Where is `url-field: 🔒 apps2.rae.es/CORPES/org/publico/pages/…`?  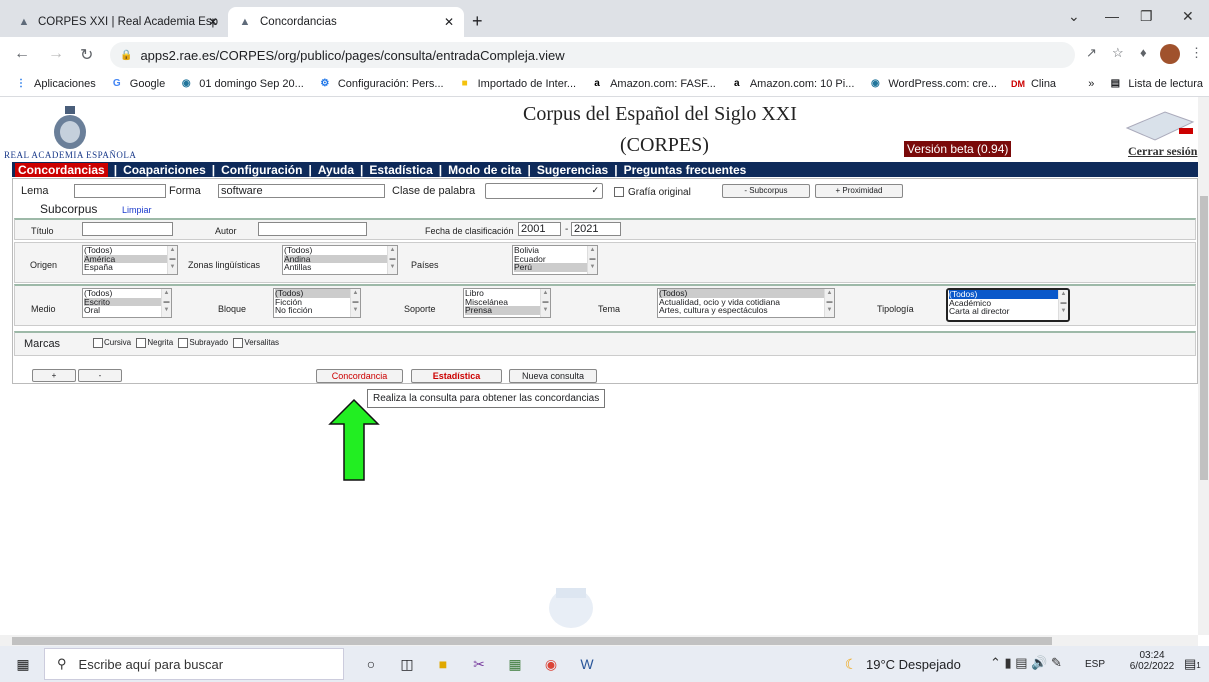 url-field: 🔒 apps2.rae.es/CORPES/org/publico/pages/… is located at coordinates (592, 55).